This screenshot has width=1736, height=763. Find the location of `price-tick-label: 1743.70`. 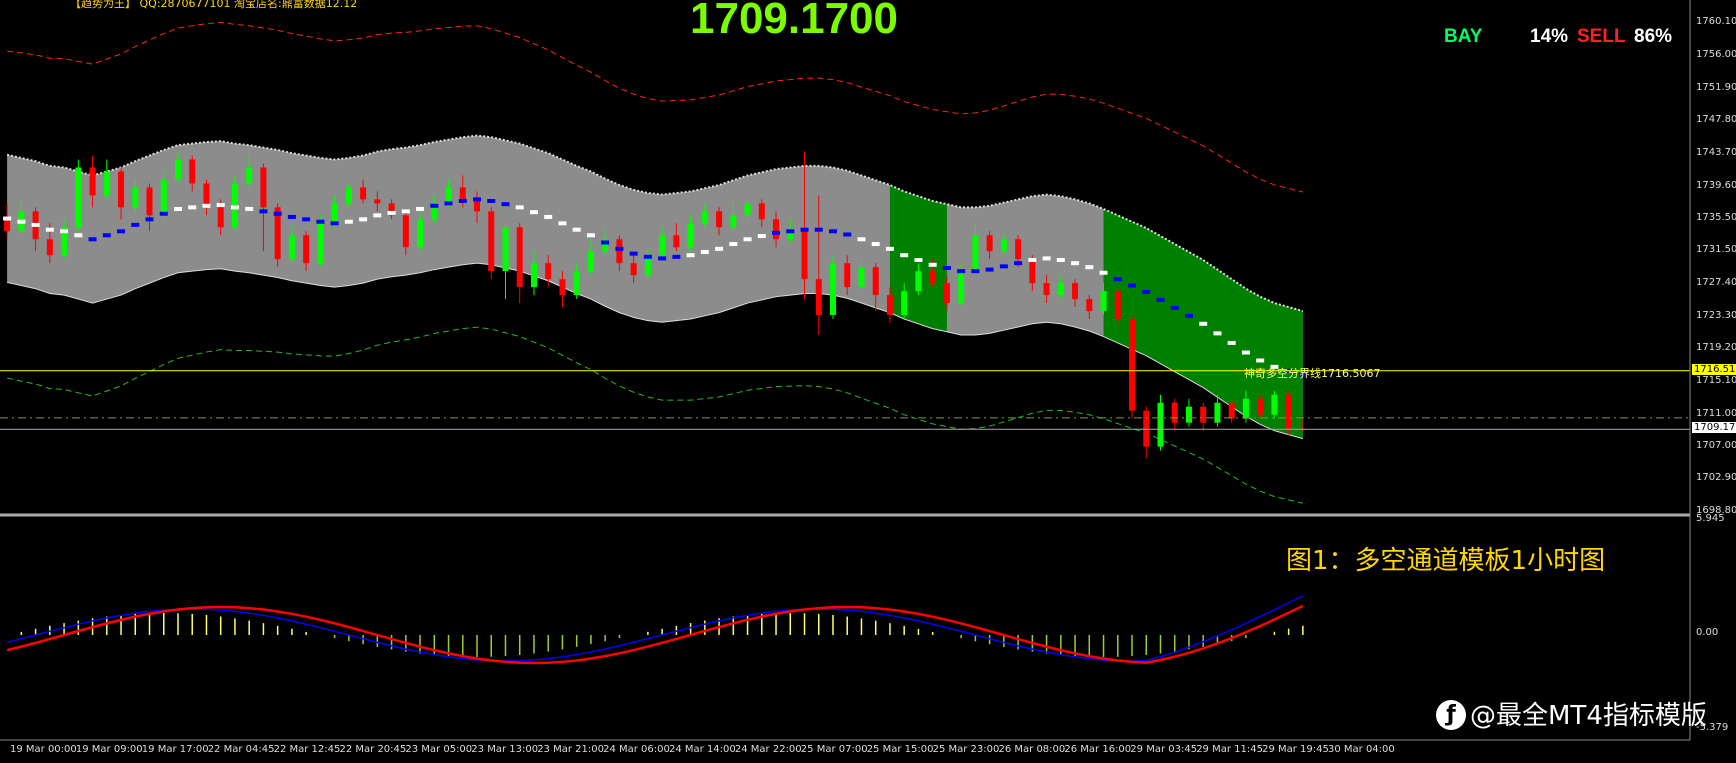

price-tick-label: 1743.70 is located at coordinates (1716, 152).